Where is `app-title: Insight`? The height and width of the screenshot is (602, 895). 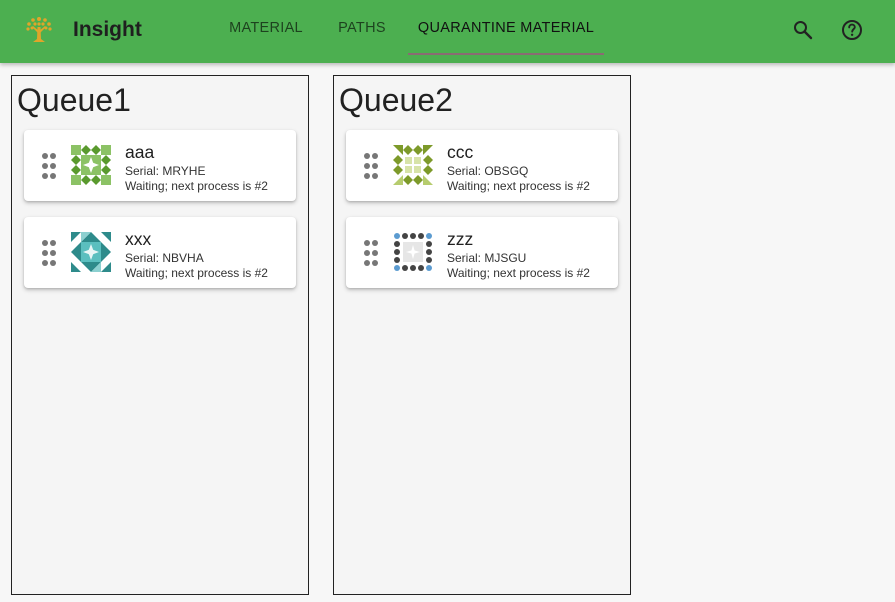
app-title: Insight is located at coordinates (107, 29).